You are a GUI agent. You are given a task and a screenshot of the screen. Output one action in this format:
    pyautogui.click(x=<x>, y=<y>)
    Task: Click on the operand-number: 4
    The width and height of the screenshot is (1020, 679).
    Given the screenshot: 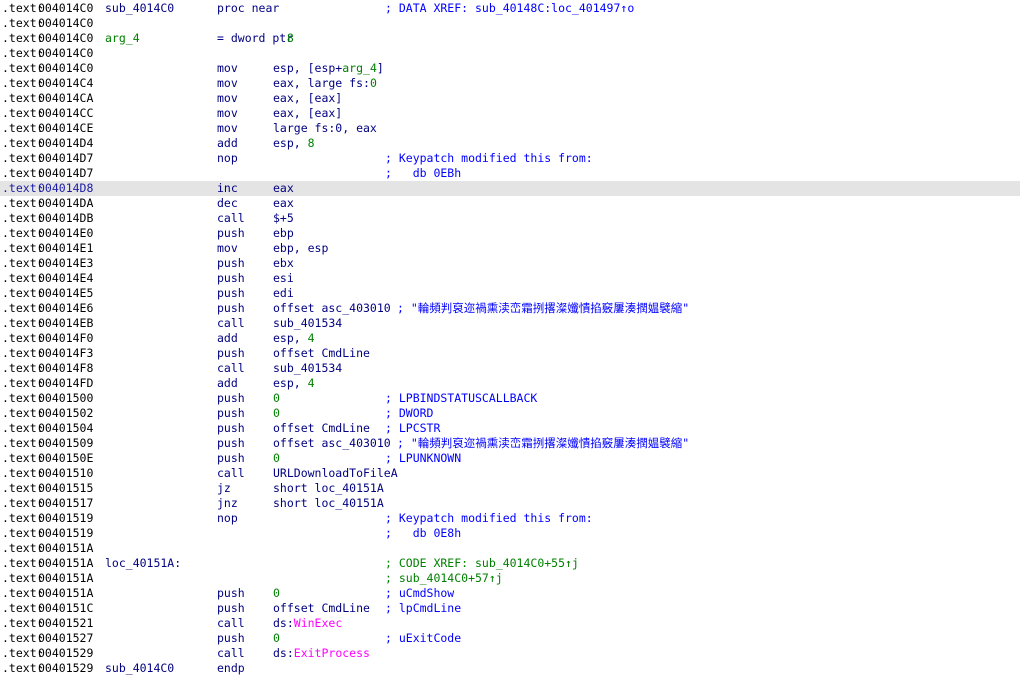 What is the action you would take?
    pyautogui.click(x=311, y=383)
    